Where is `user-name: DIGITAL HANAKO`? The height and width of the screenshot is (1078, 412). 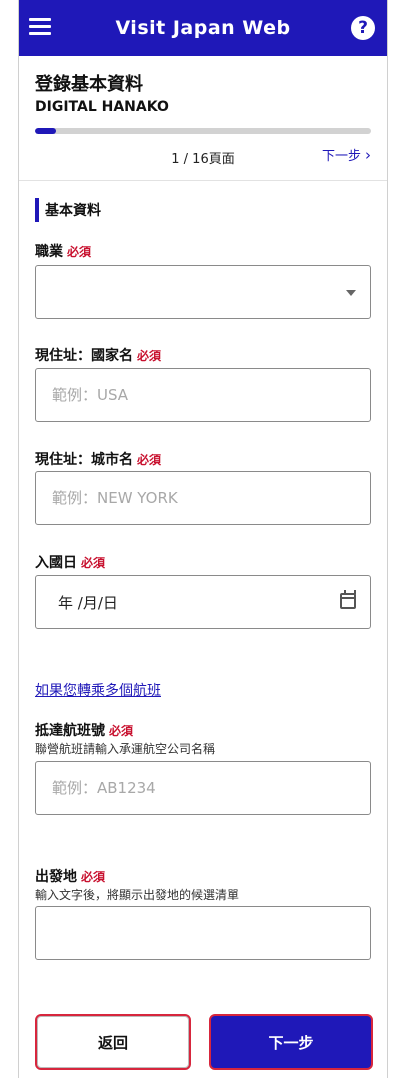 user-name: DIGITAL HANAKO is located at coordinates (102, 107).